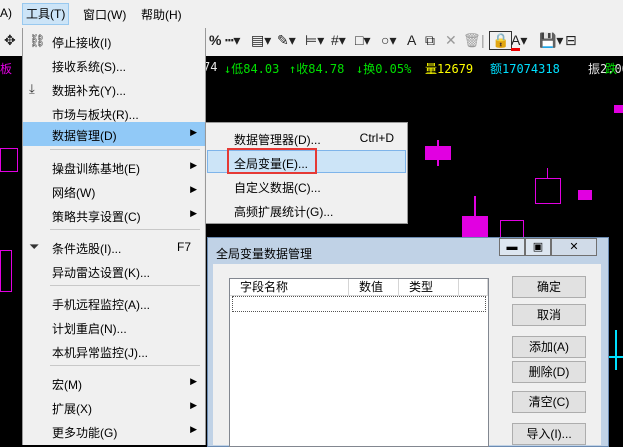 This screenshot has width=623, height=447. I want to click on more-icon: ⊟, so click(571, 40).